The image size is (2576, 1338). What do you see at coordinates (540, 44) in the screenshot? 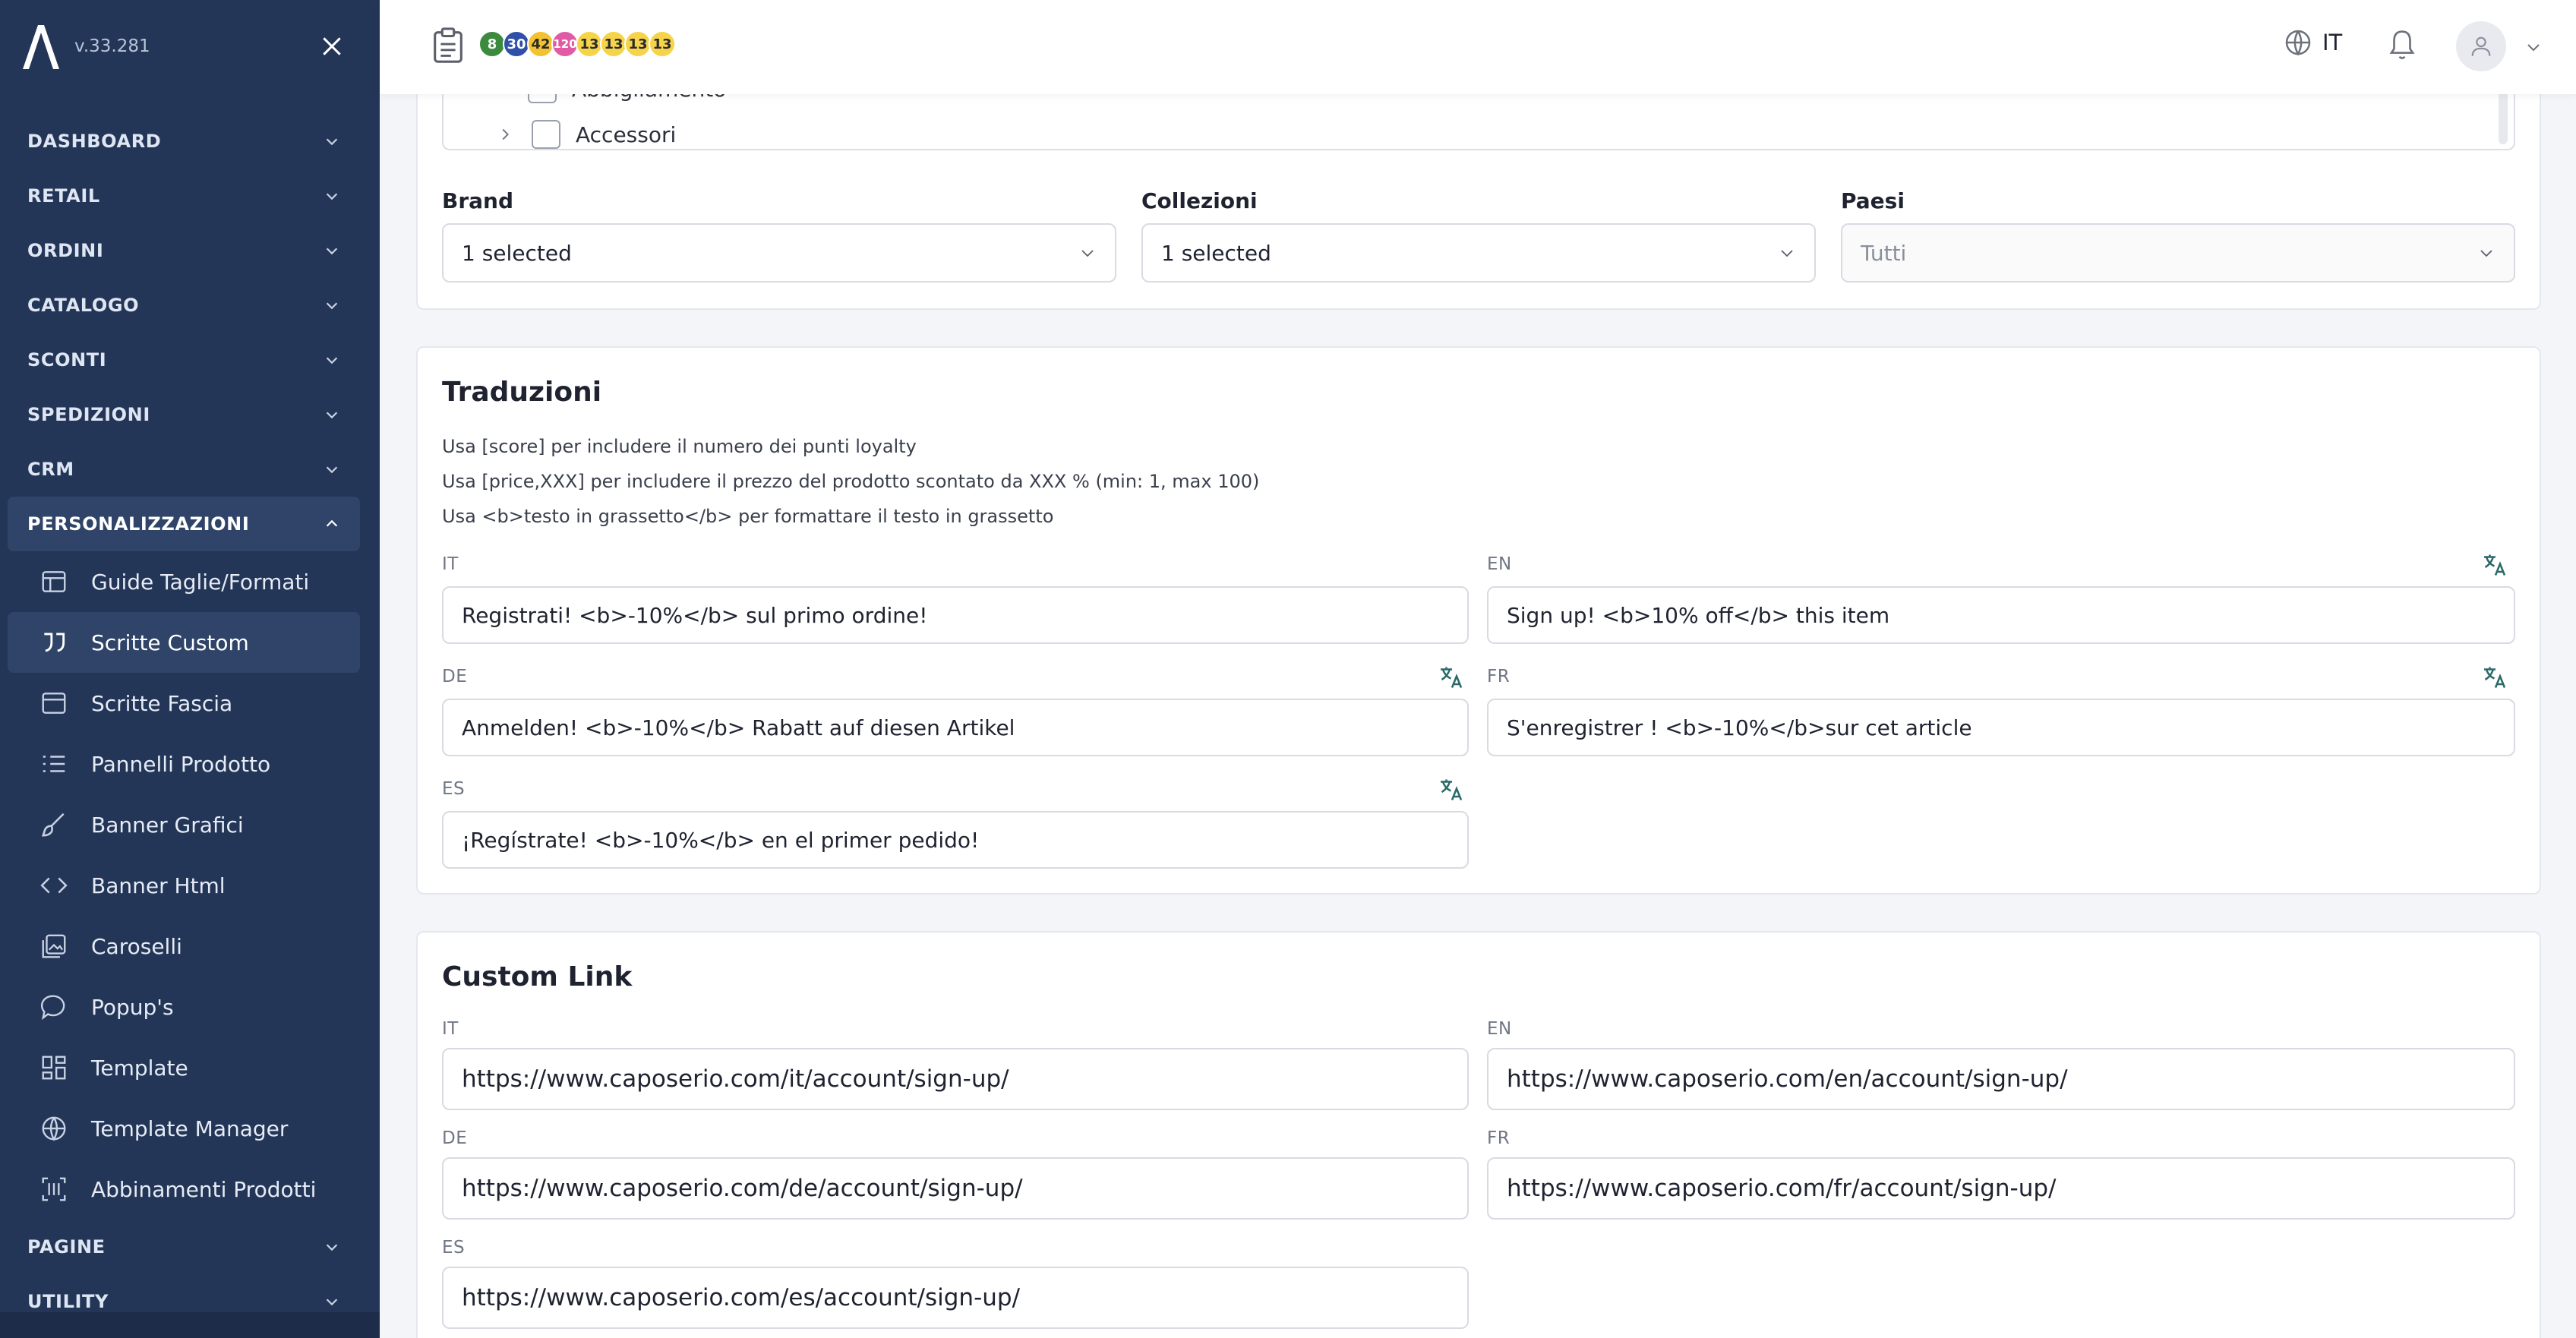
I see `badge: 42` at bounding box center [540, 44].